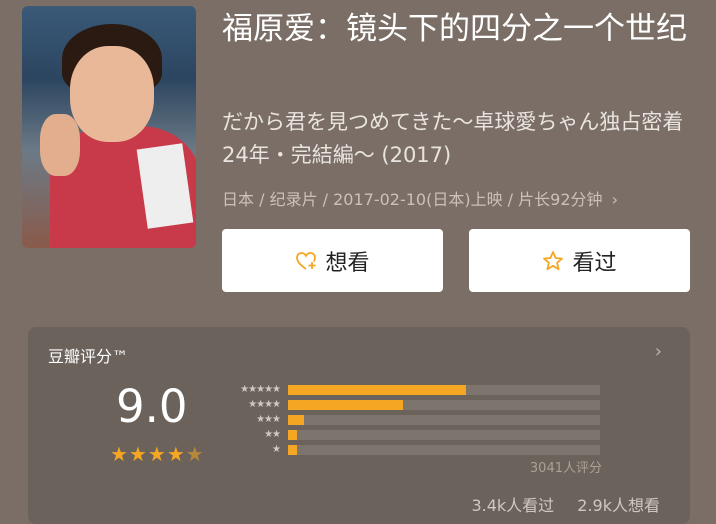 The width and height of the screenshot is (716, 524). Describe the element at coordinates (272, 434) in the screenshot. I see `rating-bar-stars: ★★` at that location.